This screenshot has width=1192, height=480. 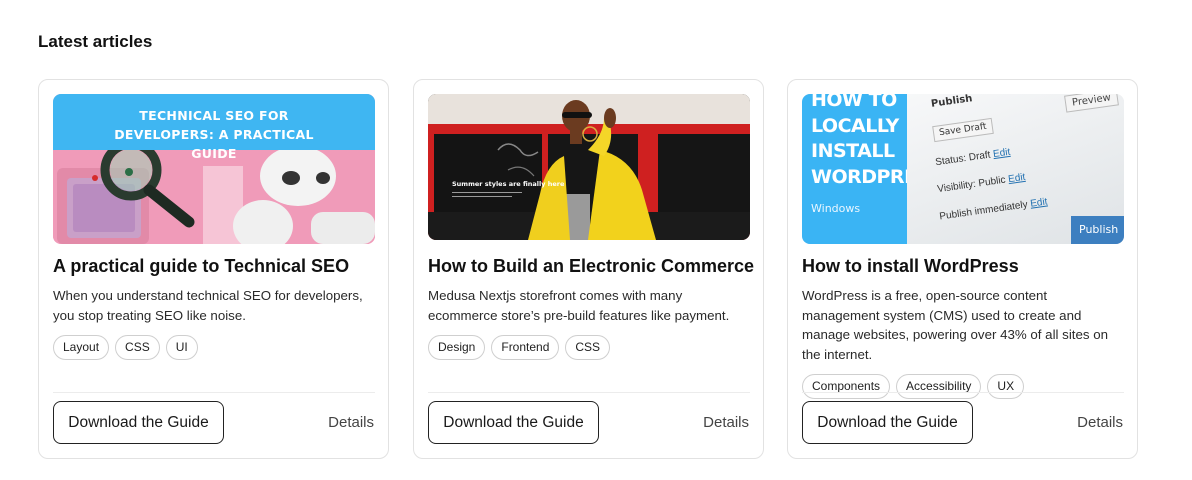 I want to click on tag-components: Components, so click(x=846, y=386).